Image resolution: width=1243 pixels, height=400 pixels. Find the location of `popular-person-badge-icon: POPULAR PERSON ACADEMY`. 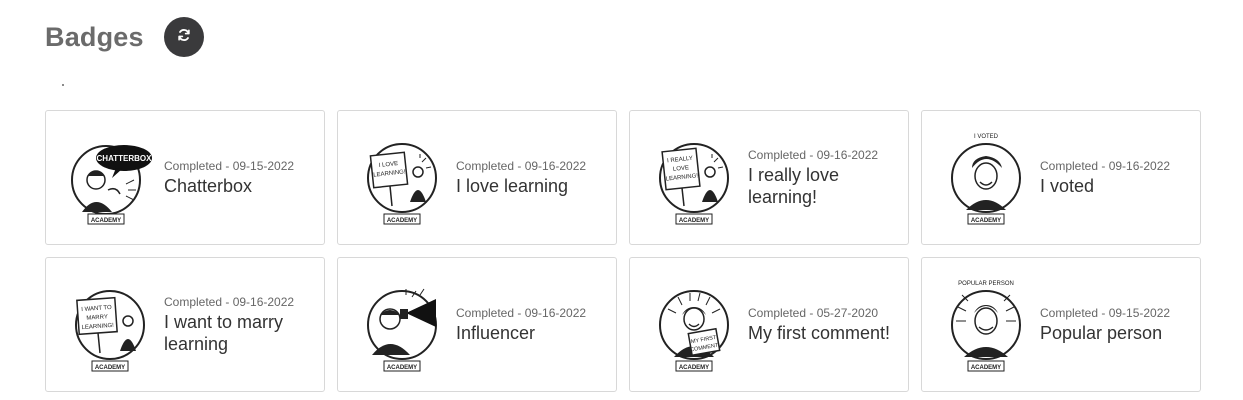

popular-person-badge-icon: POPULAR PERSON ACADEMY is located at coordinates (986, 325).